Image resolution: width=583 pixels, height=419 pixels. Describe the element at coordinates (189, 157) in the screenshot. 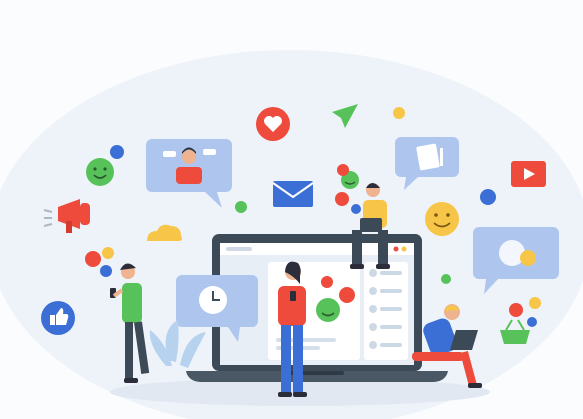

I see `avatar` at that location.